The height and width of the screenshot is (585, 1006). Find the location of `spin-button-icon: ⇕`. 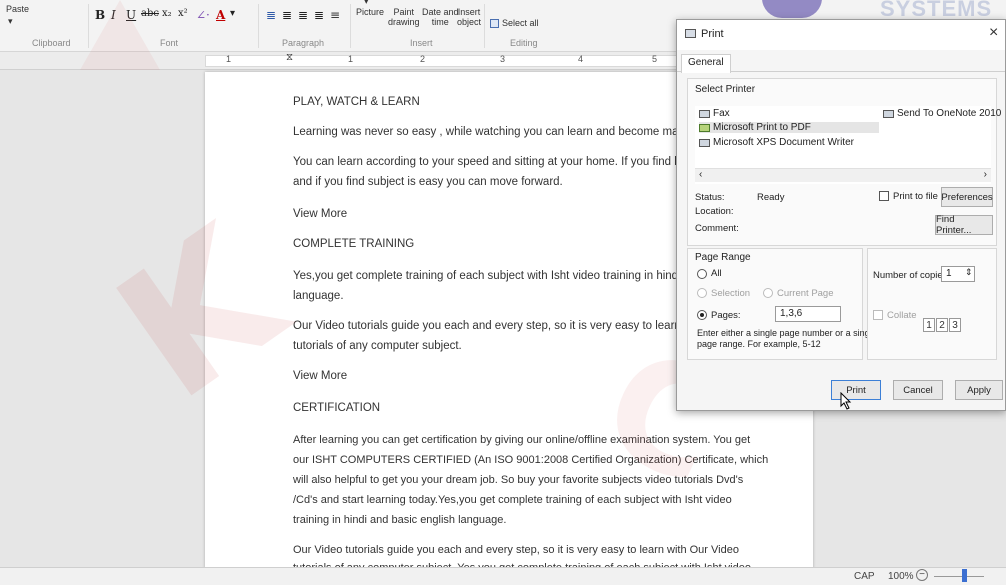

spin-button-icon: ⇕ is located at coordinates (969, 272).